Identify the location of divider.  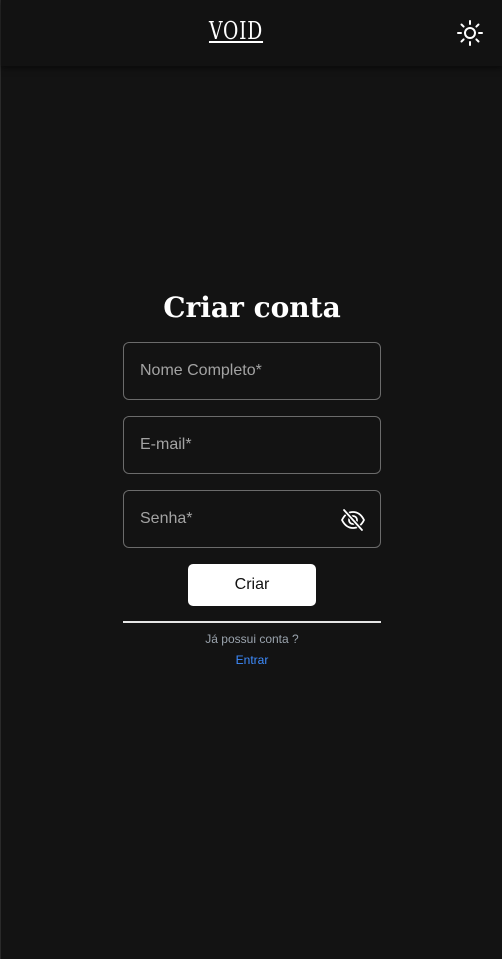
(252, 622).